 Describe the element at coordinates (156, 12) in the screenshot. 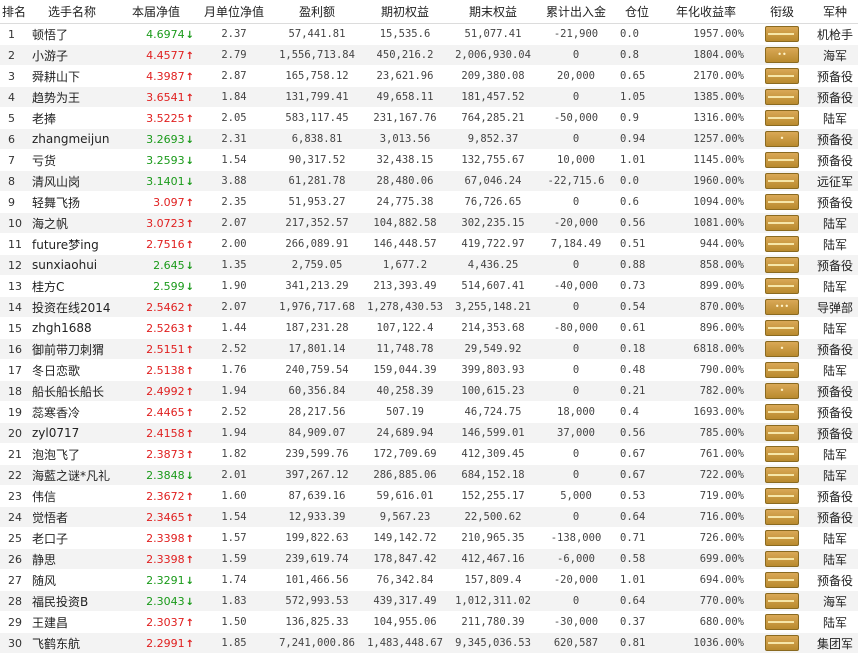

I see `col-nav: 本届净值` at that location.